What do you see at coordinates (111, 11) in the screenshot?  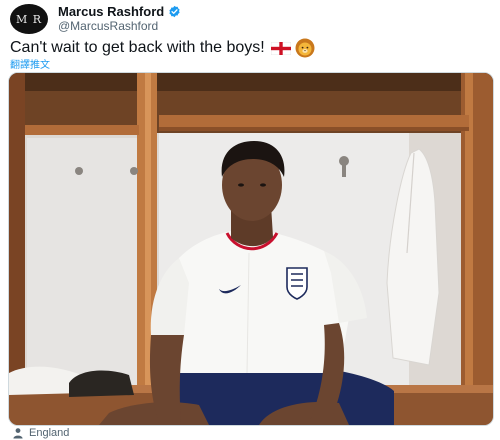 I see `author-name: Marcus Rashford` at bounding box center [111, 11].